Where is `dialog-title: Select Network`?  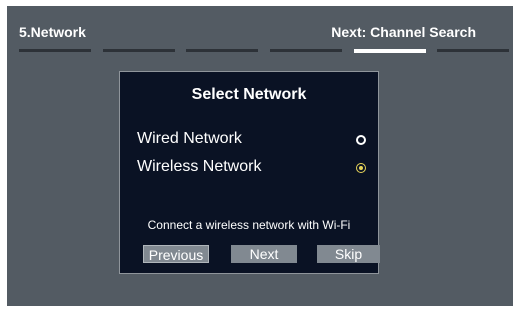 dialog-title: Select Network is located at coordinates (249, 94).